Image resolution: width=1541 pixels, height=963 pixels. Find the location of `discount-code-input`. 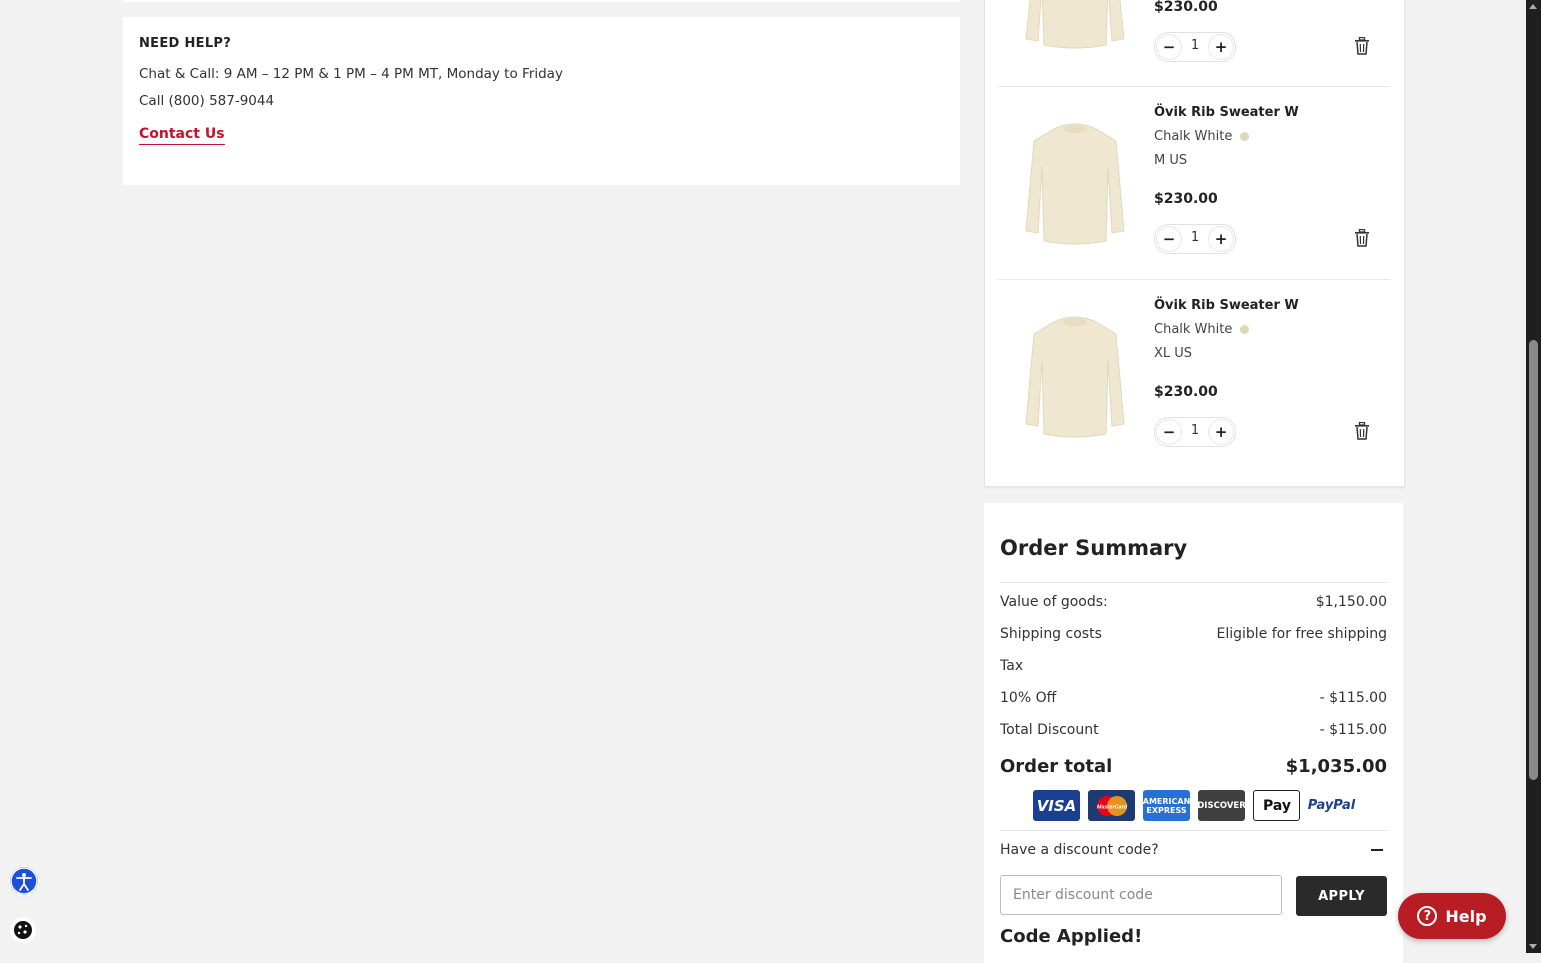

discount-code-input is located at coordinates (1141, 895).